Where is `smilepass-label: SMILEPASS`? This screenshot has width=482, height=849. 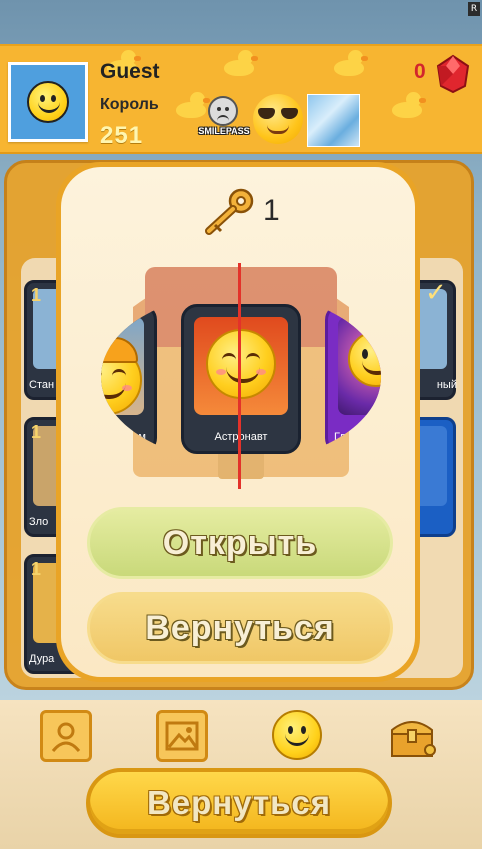 smilepass-label: SMILEPASS is located at coordinates (224, 131).